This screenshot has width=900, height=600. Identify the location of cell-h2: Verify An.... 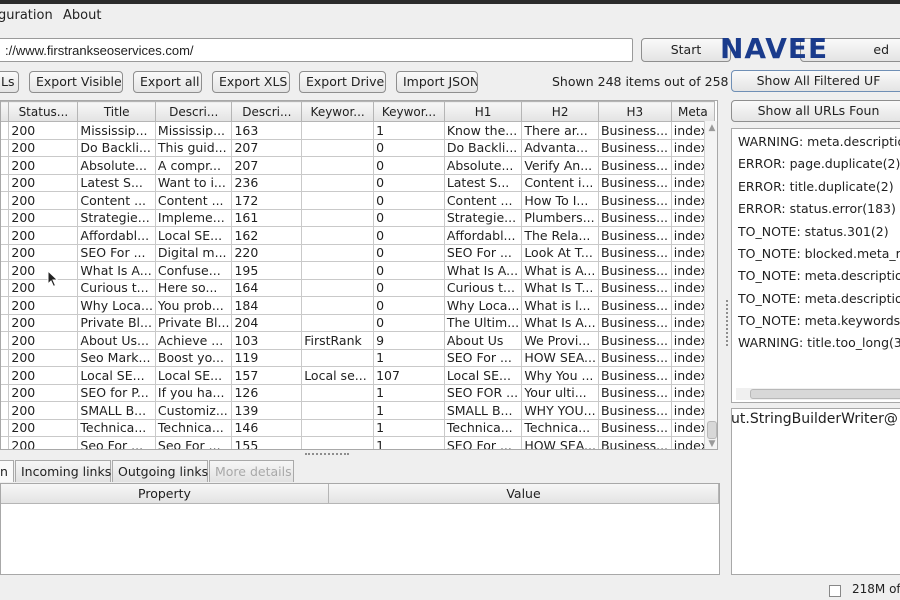
(560, 165).